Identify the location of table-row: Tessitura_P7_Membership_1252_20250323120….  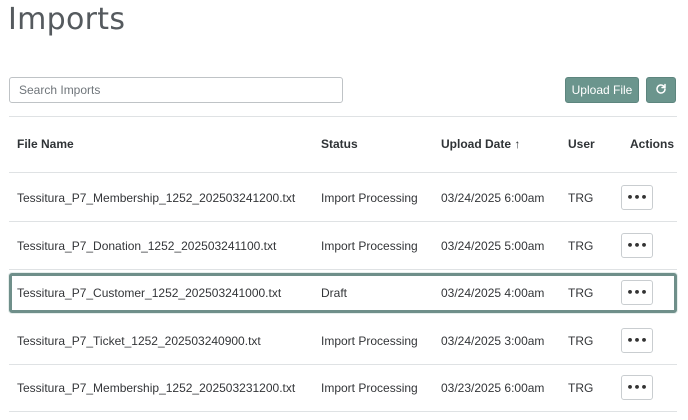
(343, 388).